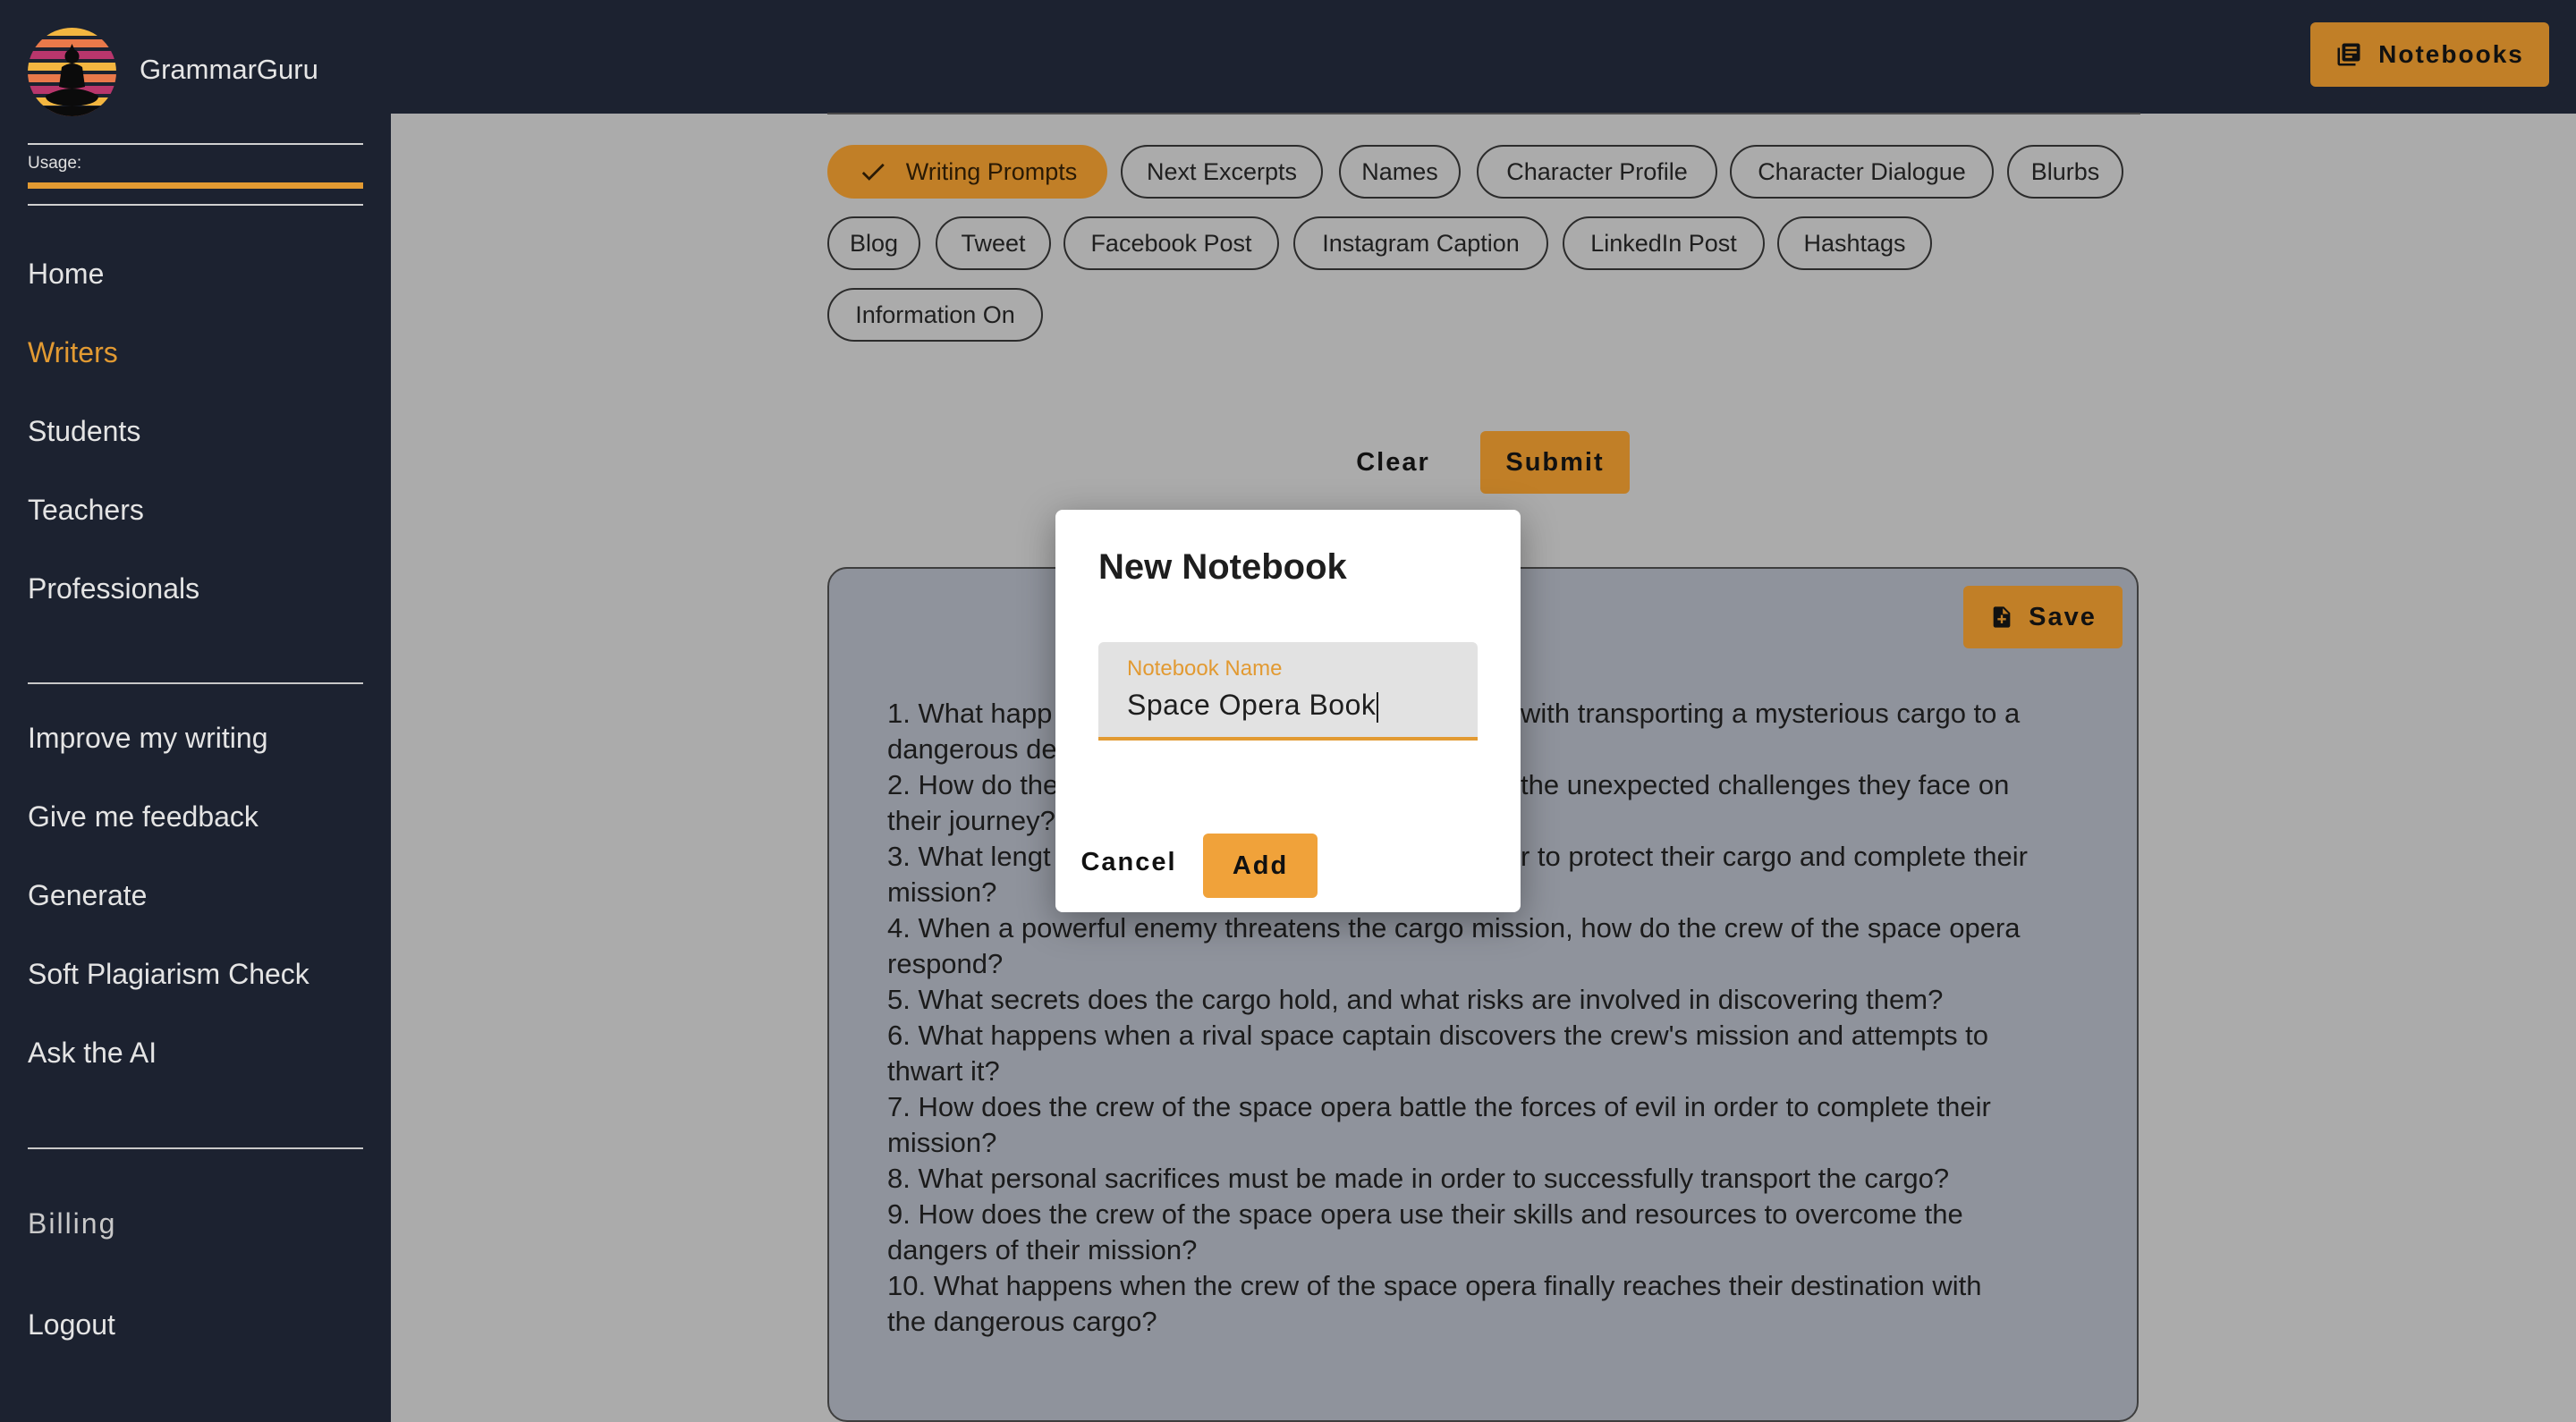 The width and height of the screenshot is (2576, 1422). What do you see at coordinates (2002, 617) in the screenshot?
I see `save-file-icon` at bounding box center [2002, 617].